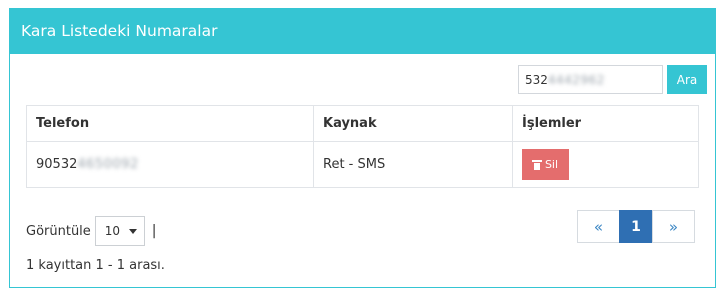  Describe the element at coordinates (687, 79) in the screenshot. I see `search-button: Ara` at that location.